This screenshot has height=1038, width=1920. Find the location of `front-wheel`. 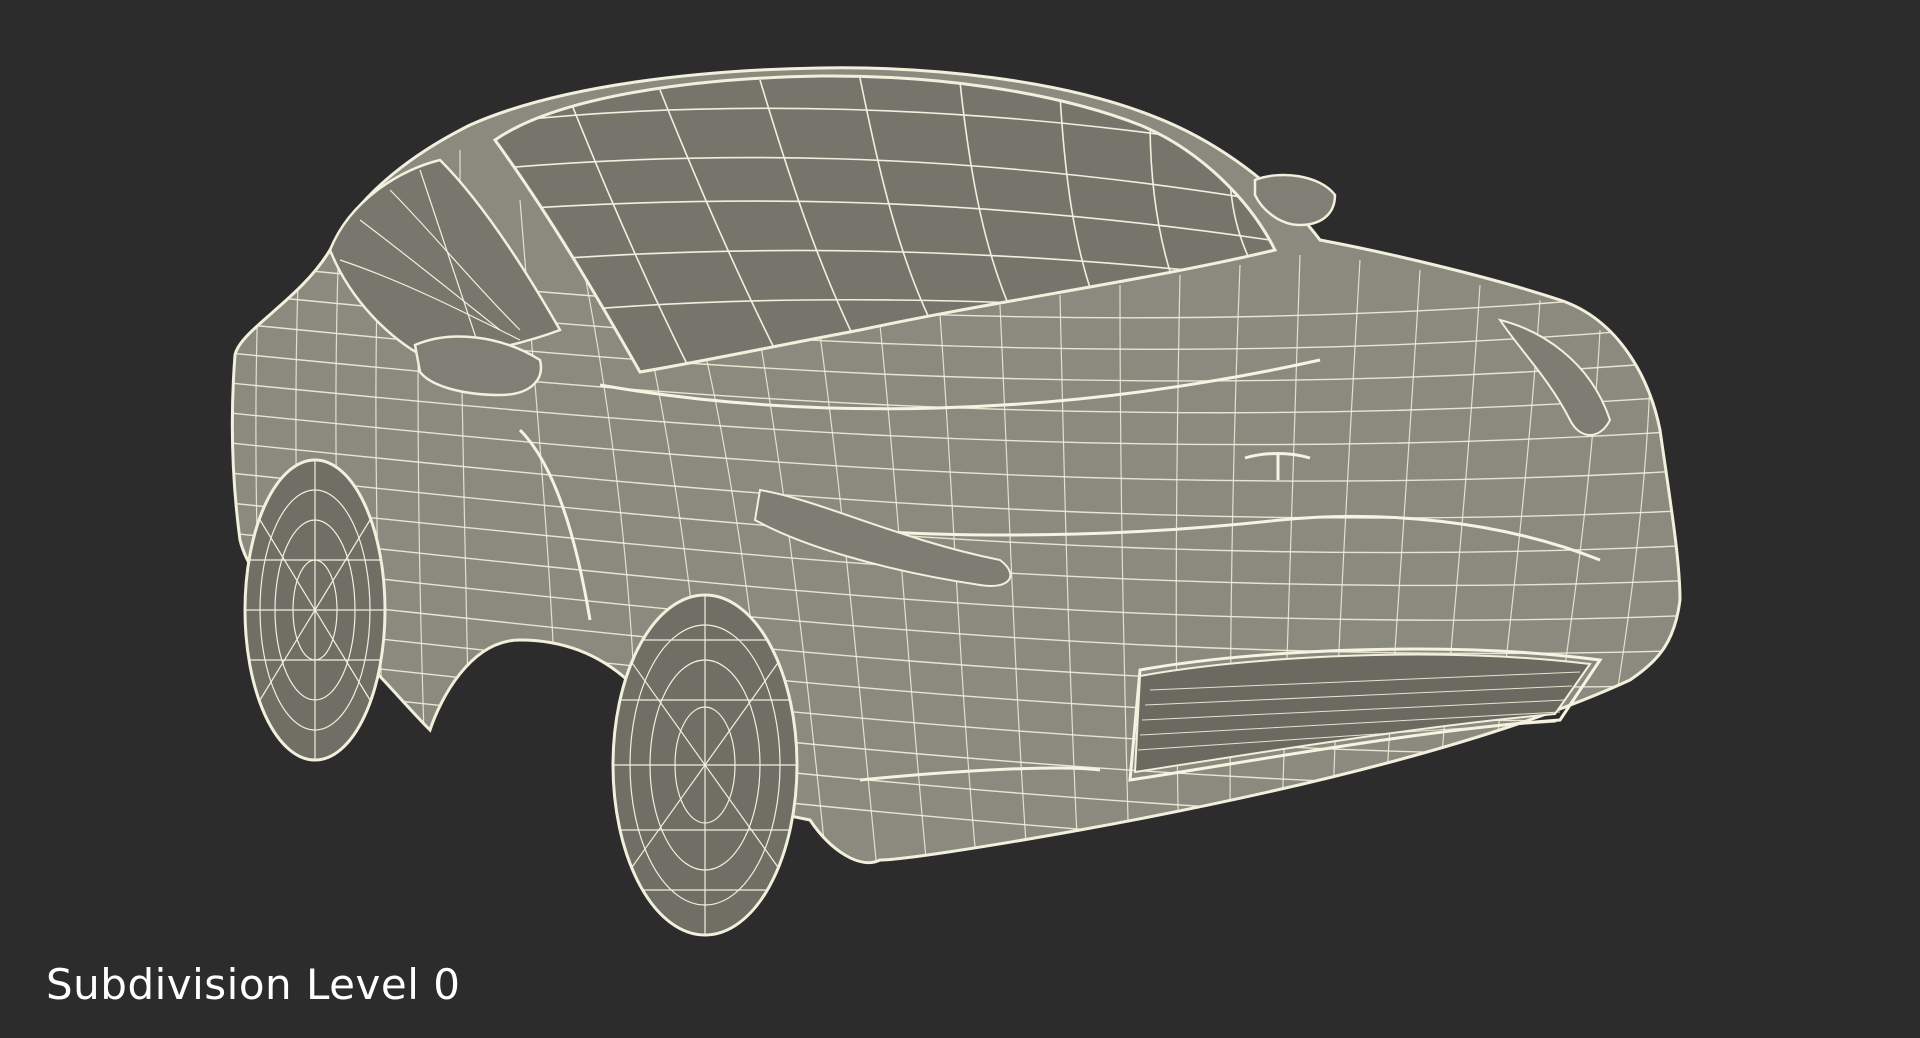

front-wheel is located at coordinates (705, 765).